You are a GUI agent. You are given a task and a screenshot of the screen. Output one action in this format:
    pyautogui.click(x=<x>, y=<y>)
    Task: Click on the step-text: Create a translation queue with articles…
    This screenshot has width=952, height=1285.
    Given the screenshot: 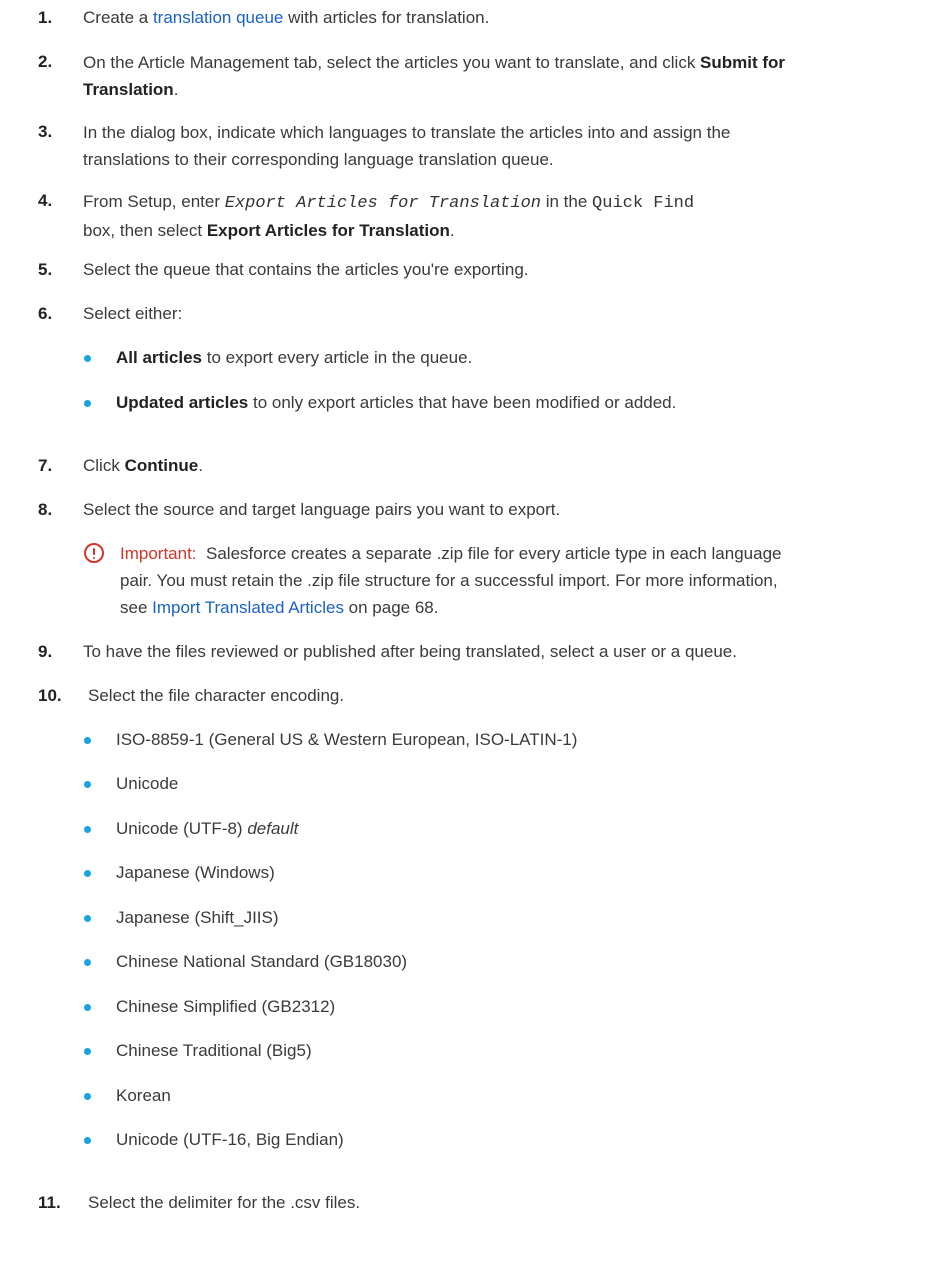 What is the action you would take?
    pyautogui.click(x=286, y=17)
    